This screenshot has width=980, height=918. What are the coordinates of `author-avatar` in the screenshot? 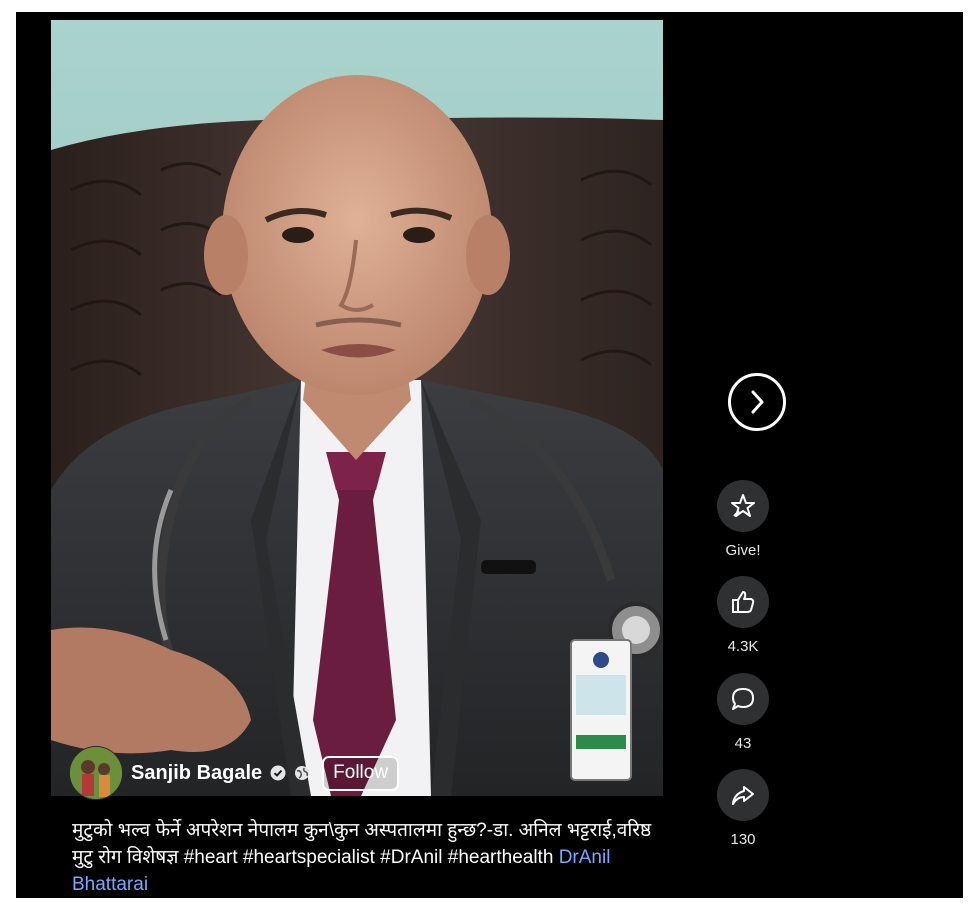 It's located at (96, 773).